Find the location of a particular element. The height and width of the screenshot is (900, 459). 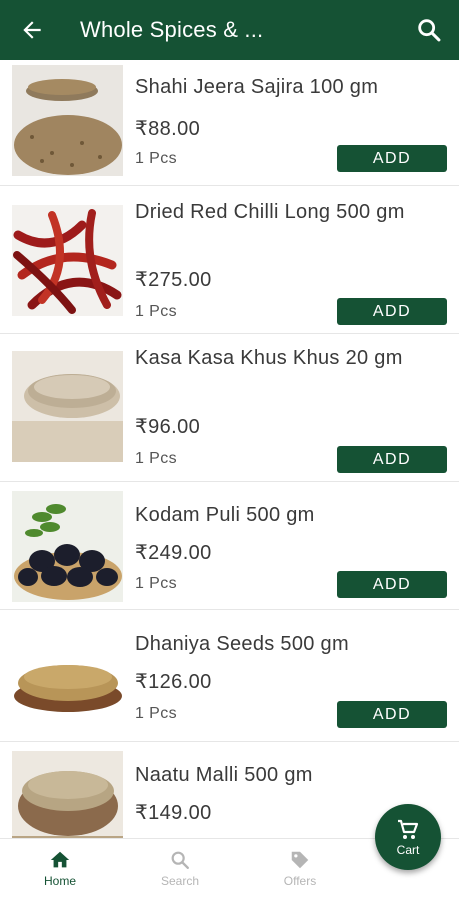

product-image-red-chilli is located at coordinates (67, 260).